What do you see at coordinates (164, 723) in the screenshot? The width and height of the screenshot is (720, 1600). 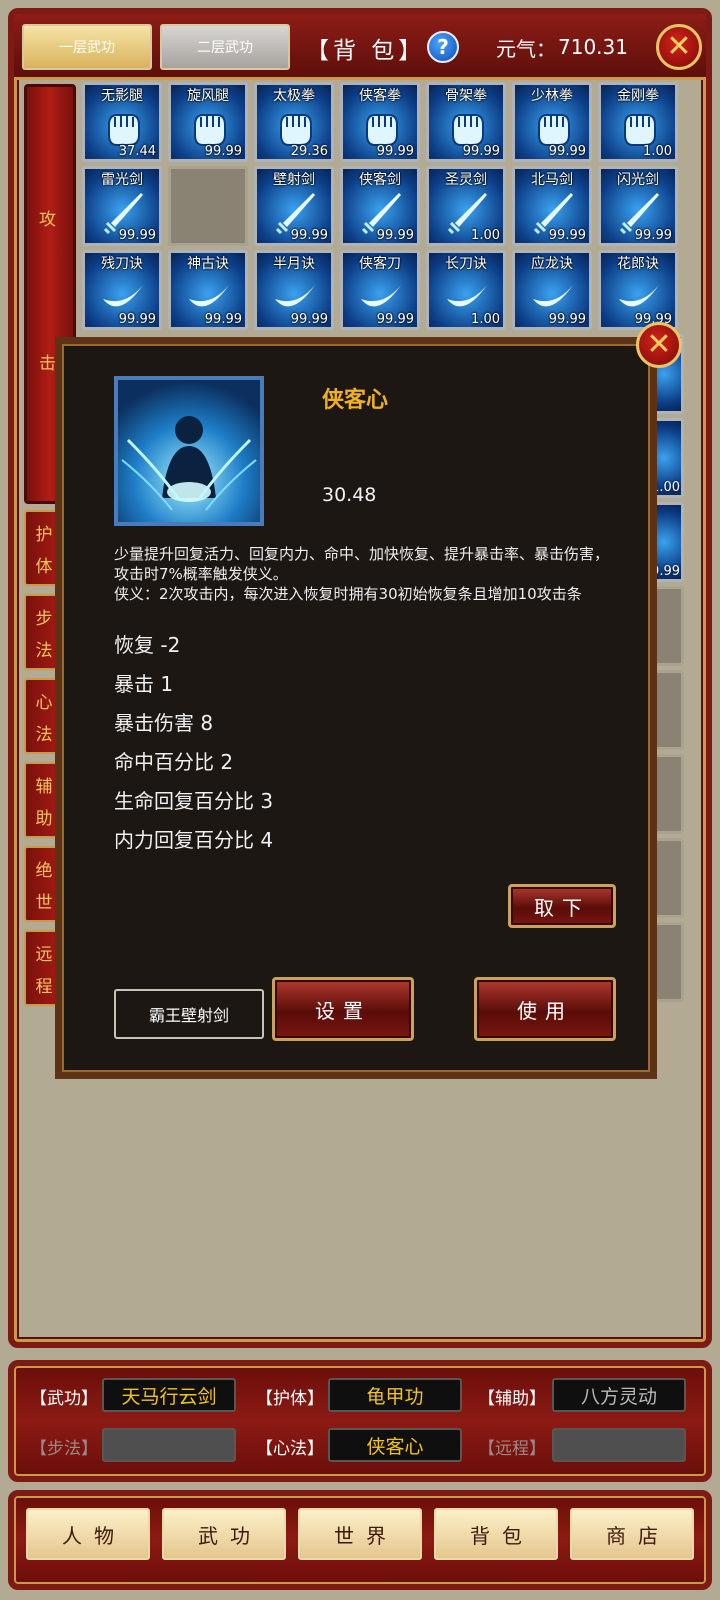 I see `stat-line: 暴击伤害 8` at bounding box center [164, 723].